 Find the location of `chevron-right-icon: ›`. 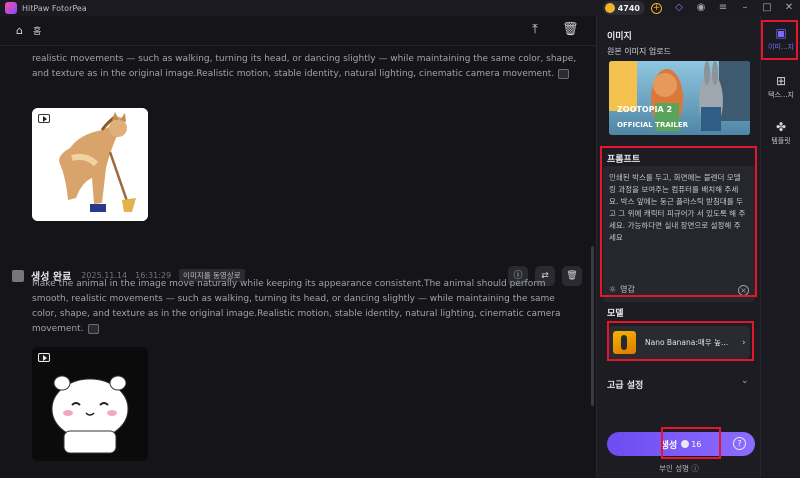

chevron-right-icon: › is located at coordinates (744, 342).